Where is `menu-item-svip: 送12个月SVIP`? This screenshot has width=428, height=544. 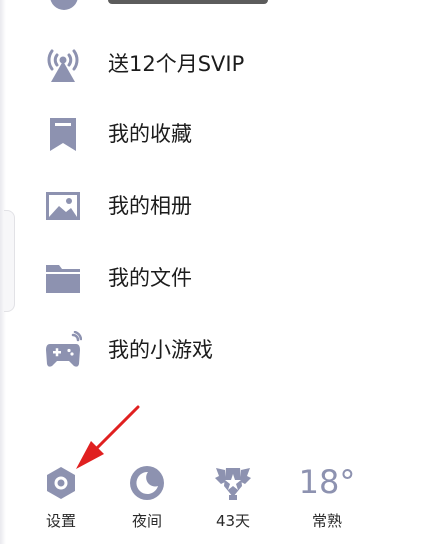 menu-item-svip: 送12个月SVIP is located at coordinates (214, 64).